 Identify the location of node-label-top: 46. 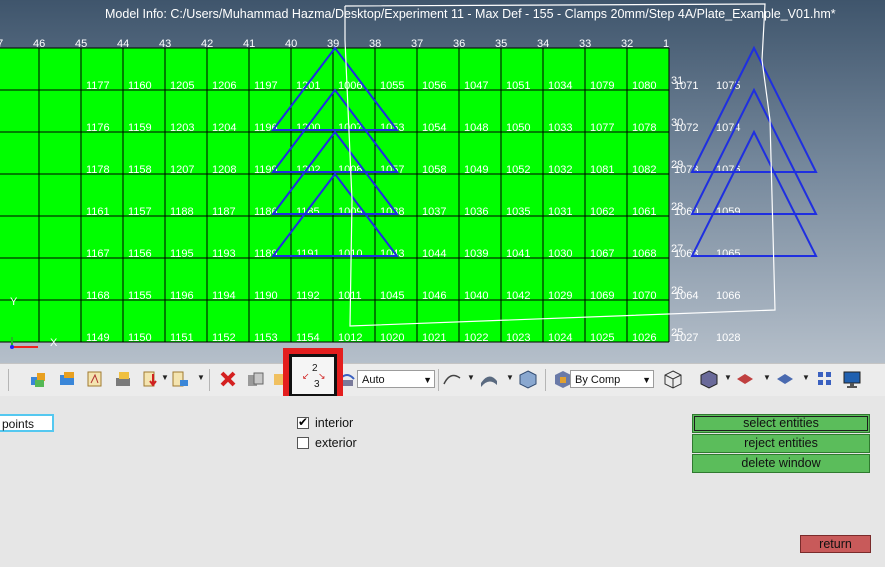
(39, 44).